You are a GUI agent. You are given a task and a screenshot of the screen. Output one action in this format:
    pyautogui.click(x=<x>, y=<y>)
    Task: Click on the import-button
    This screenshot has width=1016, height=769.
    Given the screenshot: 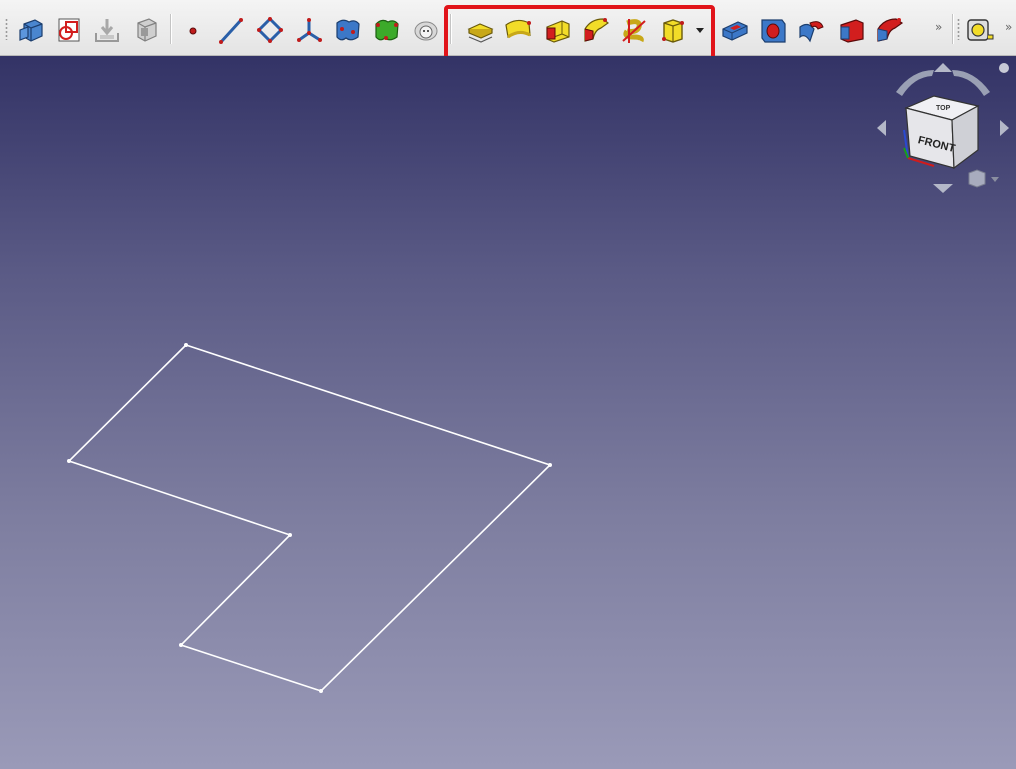 What is the action you would take?
    pyautogui.click(x=107, y=30)
    